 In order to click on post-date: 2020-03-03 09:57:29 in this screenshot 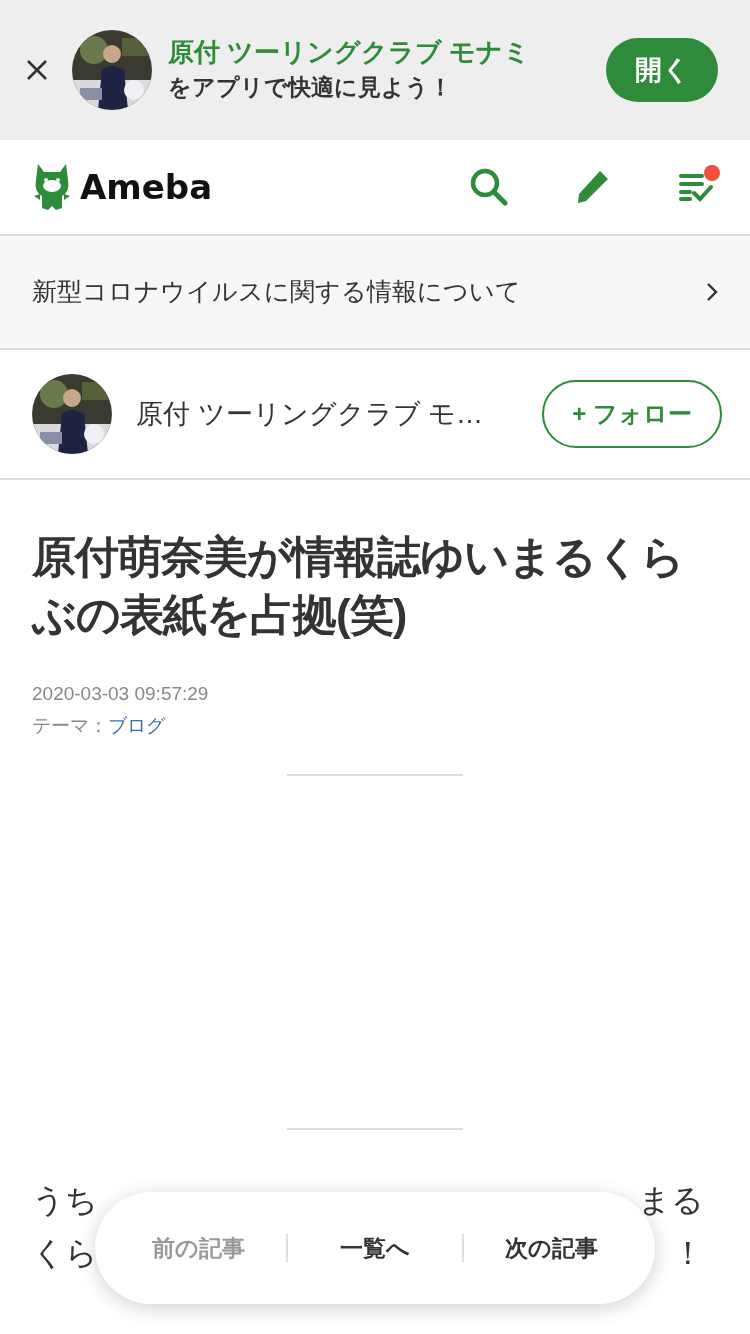, I will do `click(121, 694)`.